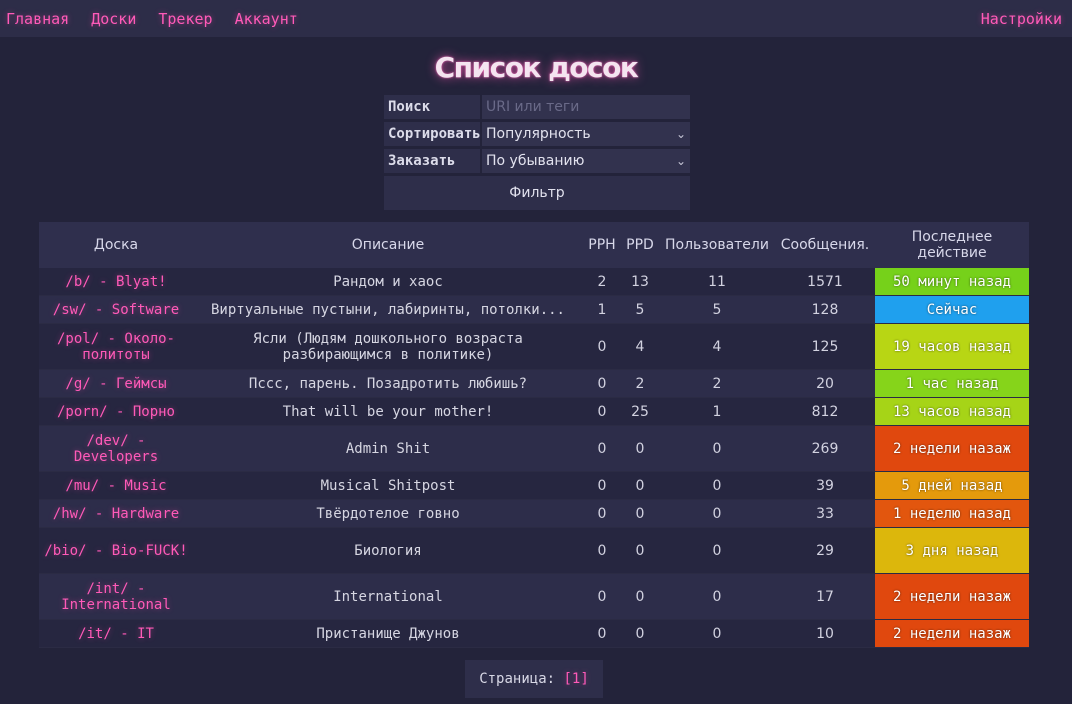 This screenshot has height=704, width=1072. I want to click on board-cell: /b/ - Blyat!, so click(116, 282).